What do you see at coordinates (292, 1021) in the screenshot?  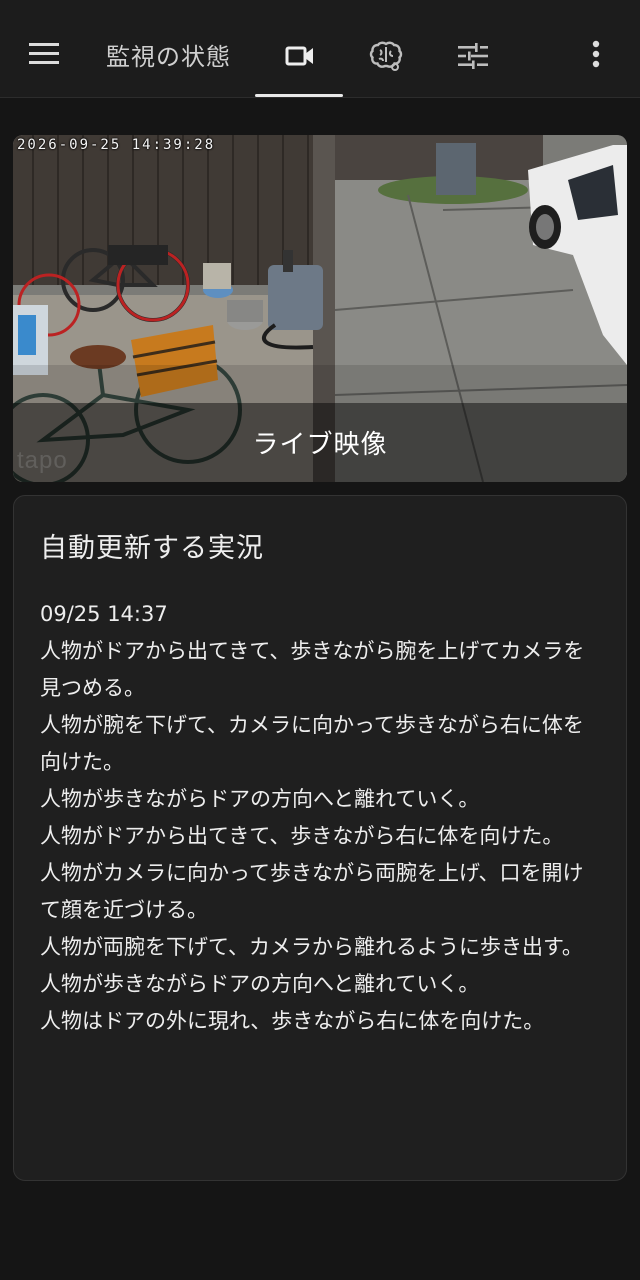 I see `log-entry: 人物はドアの外に現れ、歩きながら右に体を向けた。` at bounding box center [292, 1021].